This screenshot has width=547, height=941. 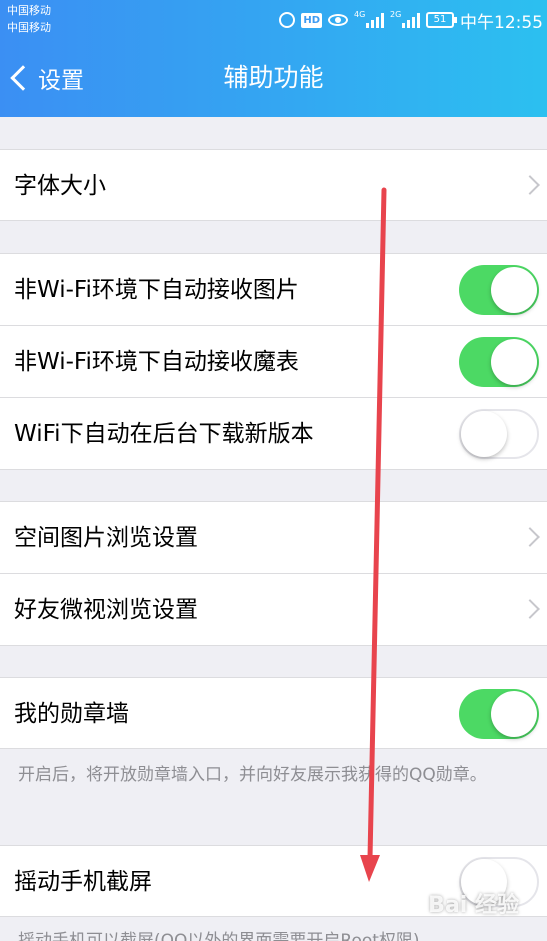 I want to click on medal-wall-note: 开启后，将开放勋章墙入口，并向好友展示我获得的QQ勋章。, so click(x=252, y=775).